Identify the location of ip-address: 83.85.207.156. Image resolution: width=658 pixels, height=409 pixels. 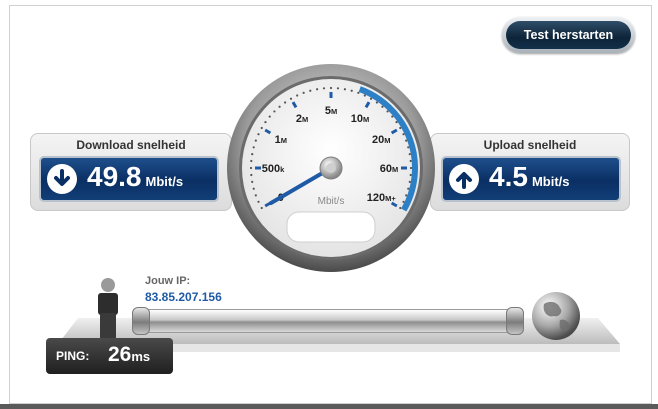
(183, 297).